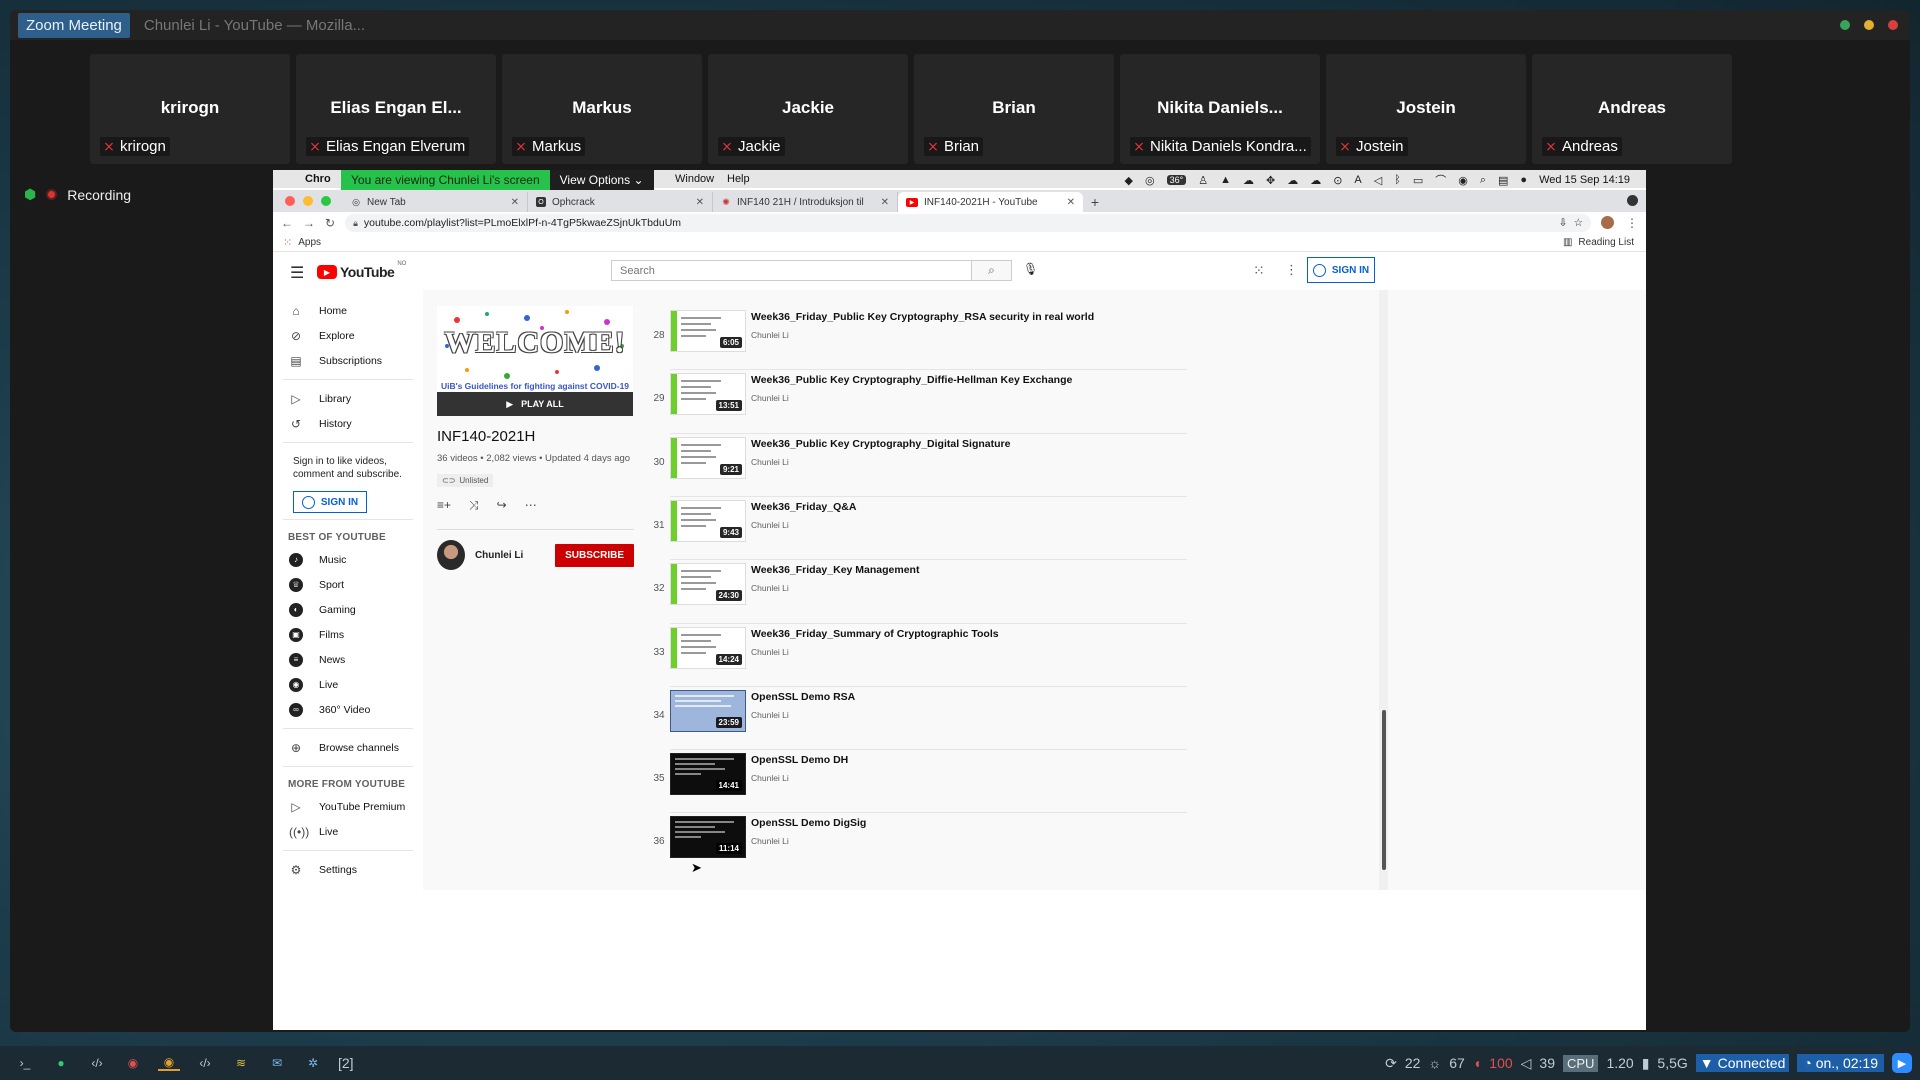  What do you see at coordinates (1315, 180) in the screenshot?
I see `cloud-icon: ☁` at bounding box center [1315, 180].